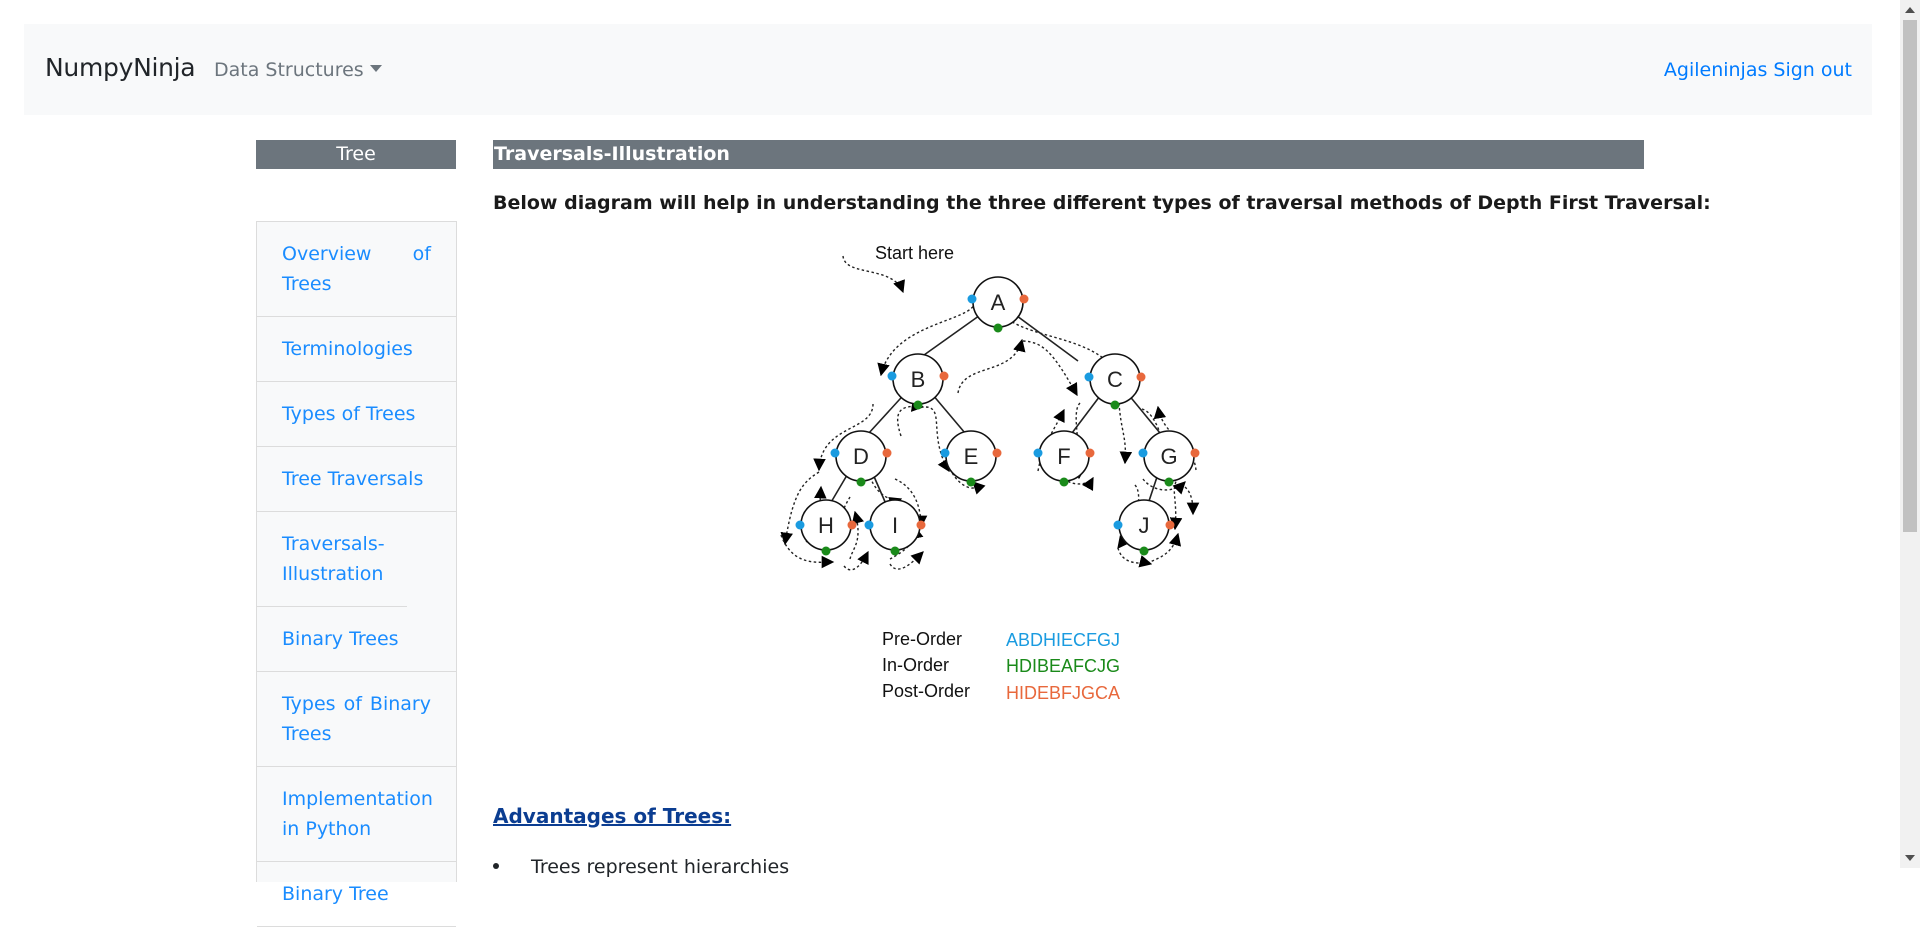  What do you see at coordinates (971, 456) in the screenshot?
I see `node-label: E` at bounding box center [971, 456].